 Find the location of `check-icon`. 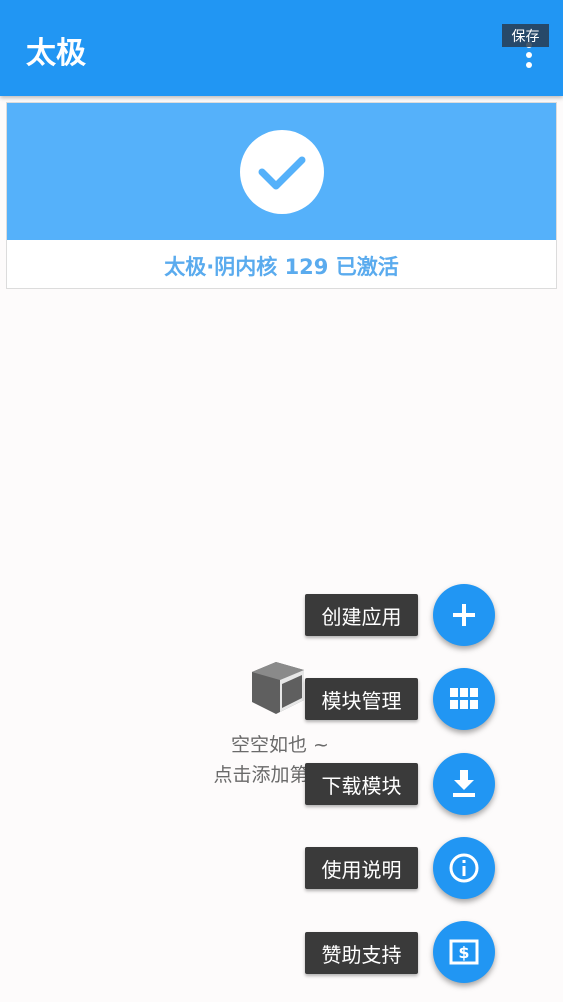

check-icon is located at coordinates (282, 172).